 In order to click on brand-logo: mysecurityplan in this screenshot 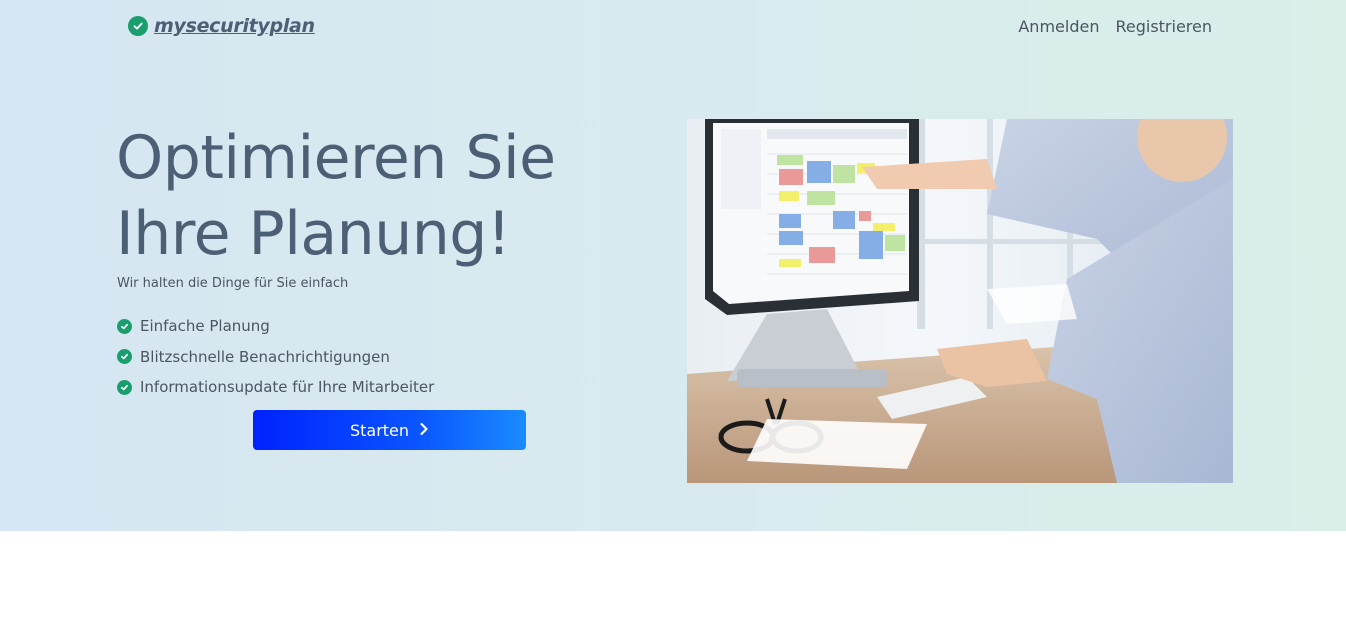, I will do `click(221, 26)`.